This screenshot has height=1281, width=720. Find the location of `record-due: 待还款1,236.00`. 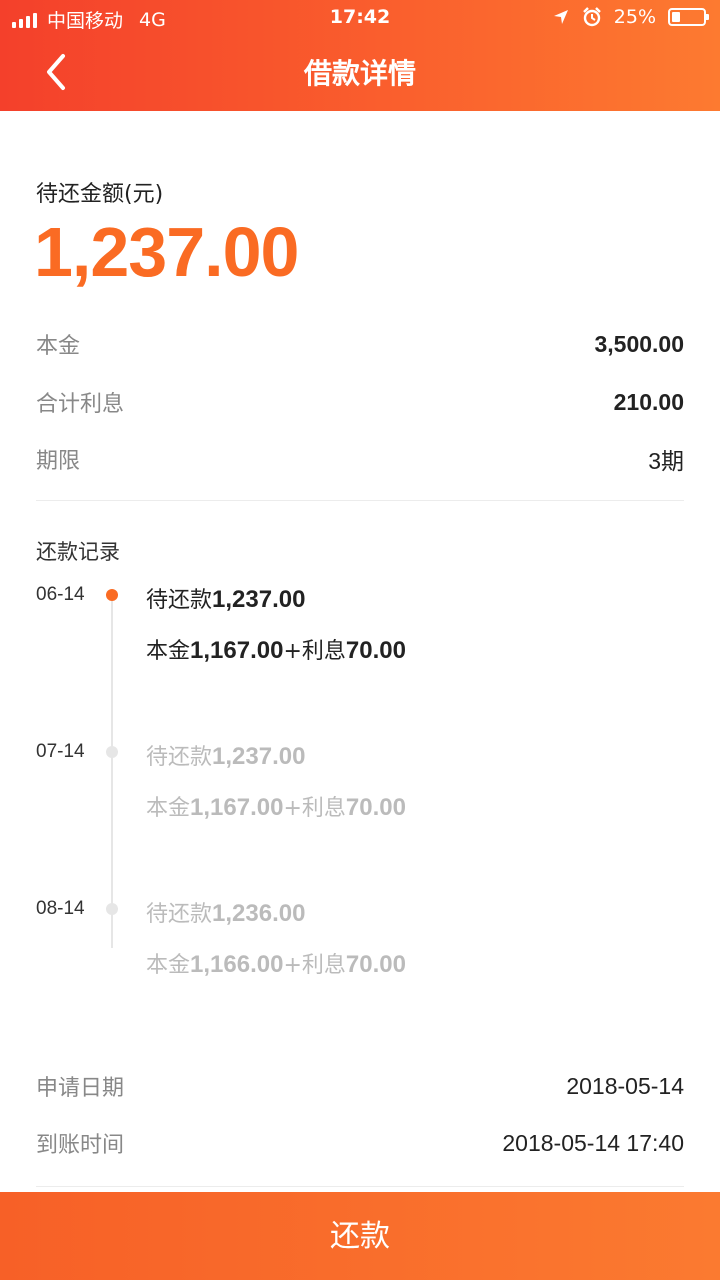

record-due: 待还款1,236.00 is located at coordinates (225, 912).